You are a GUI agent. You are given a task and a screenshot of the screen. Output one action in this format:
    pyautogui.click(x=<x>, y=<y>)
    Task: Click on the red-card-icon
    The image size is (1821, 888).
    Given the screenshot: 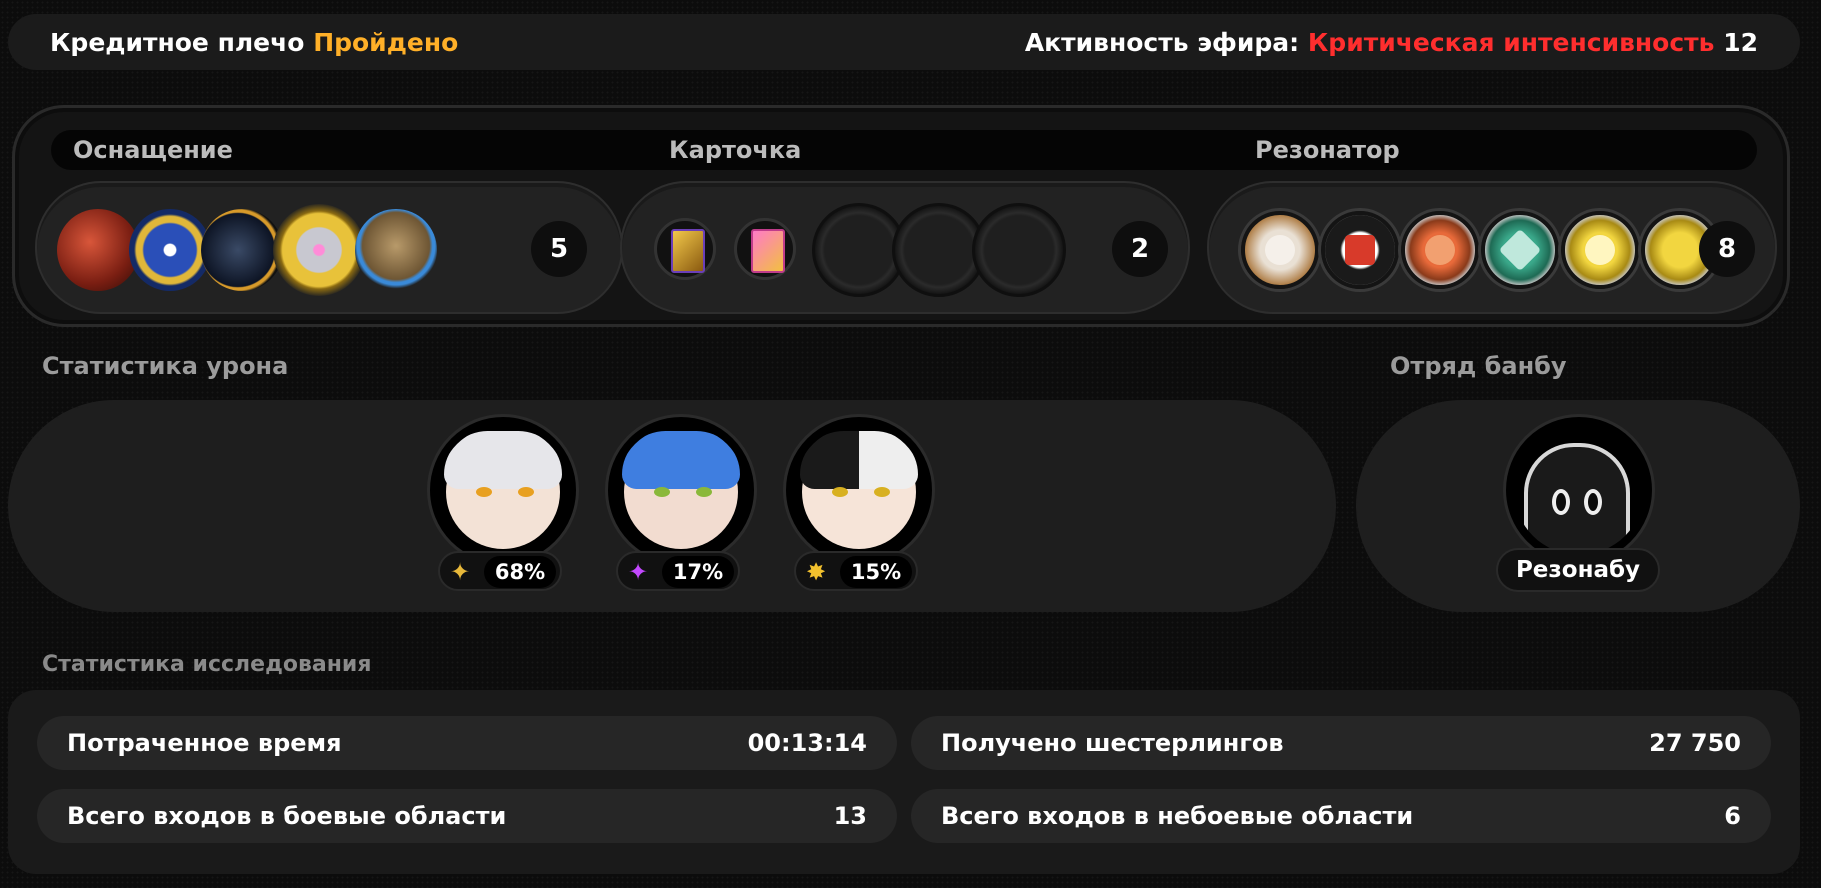 What is the action you would take?
    pyautogui.click(x=1360, y=250)
    